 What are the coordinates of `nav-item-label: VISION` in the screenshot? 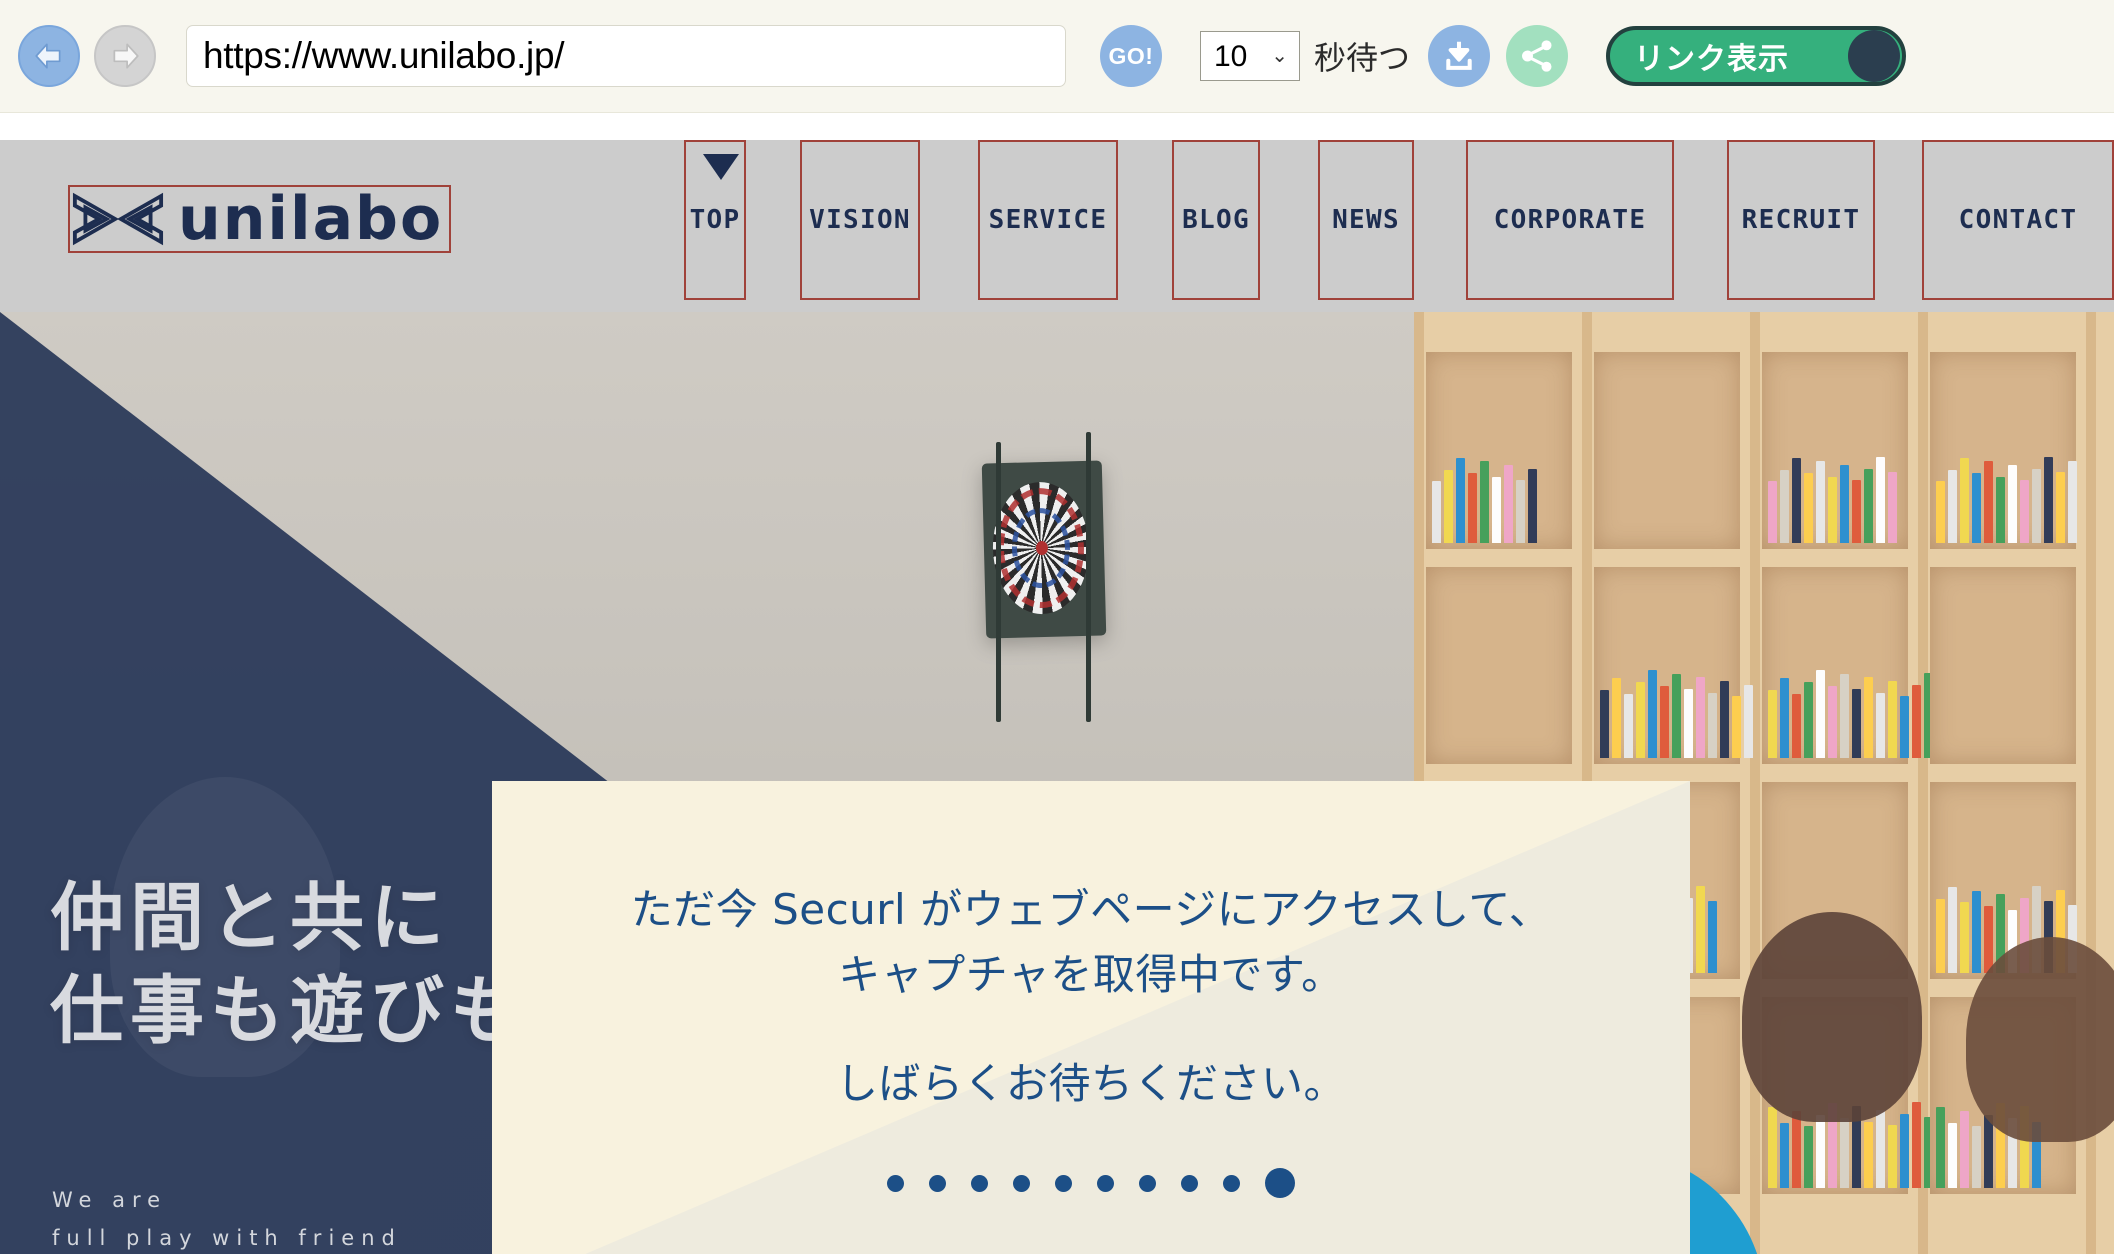 It's located at (860, 220).